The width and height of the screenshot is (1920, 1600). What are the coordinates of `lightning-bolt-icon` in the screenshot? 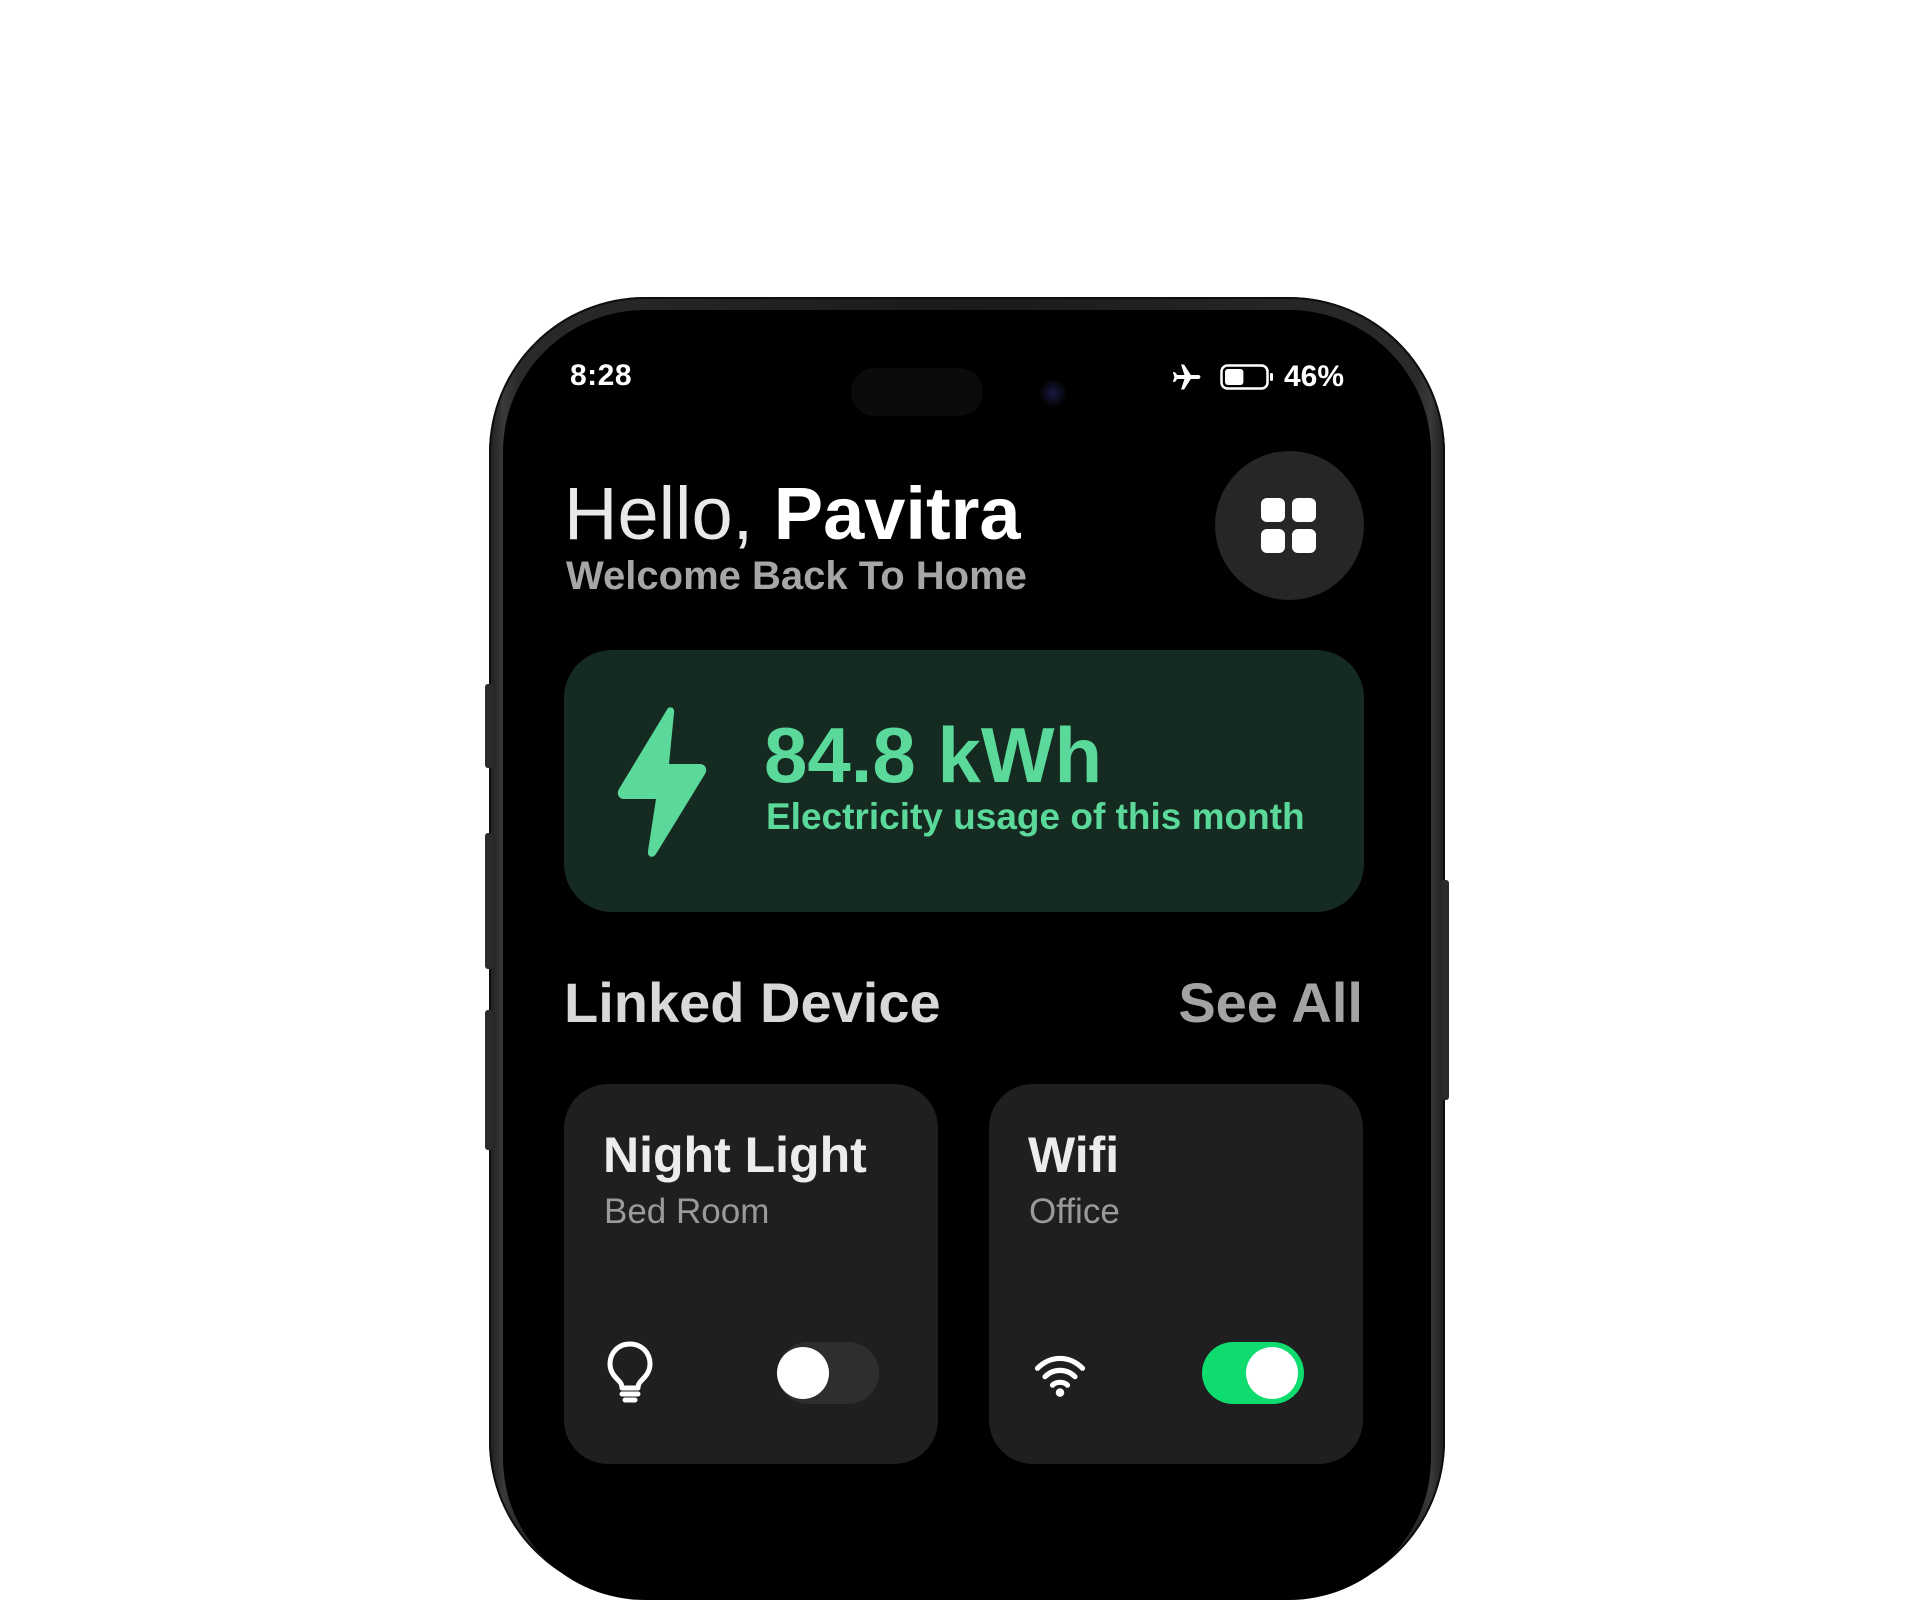 It's located at (662, 782).